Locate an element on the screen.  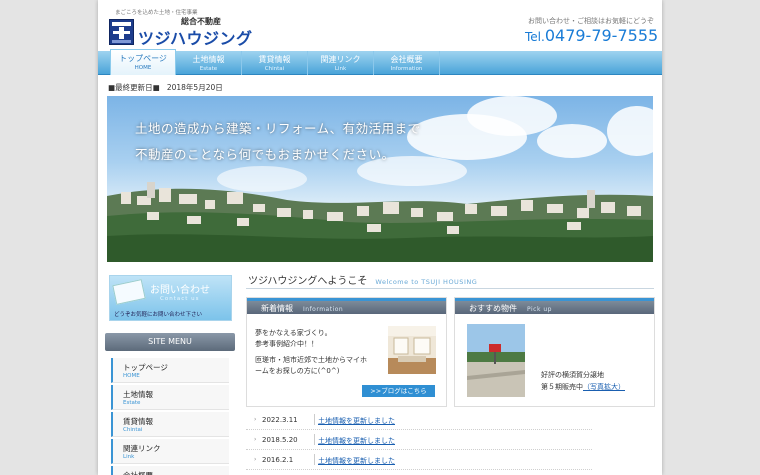
site-menu-item-home: トップページ HOME is located at coordinates (170, 370).